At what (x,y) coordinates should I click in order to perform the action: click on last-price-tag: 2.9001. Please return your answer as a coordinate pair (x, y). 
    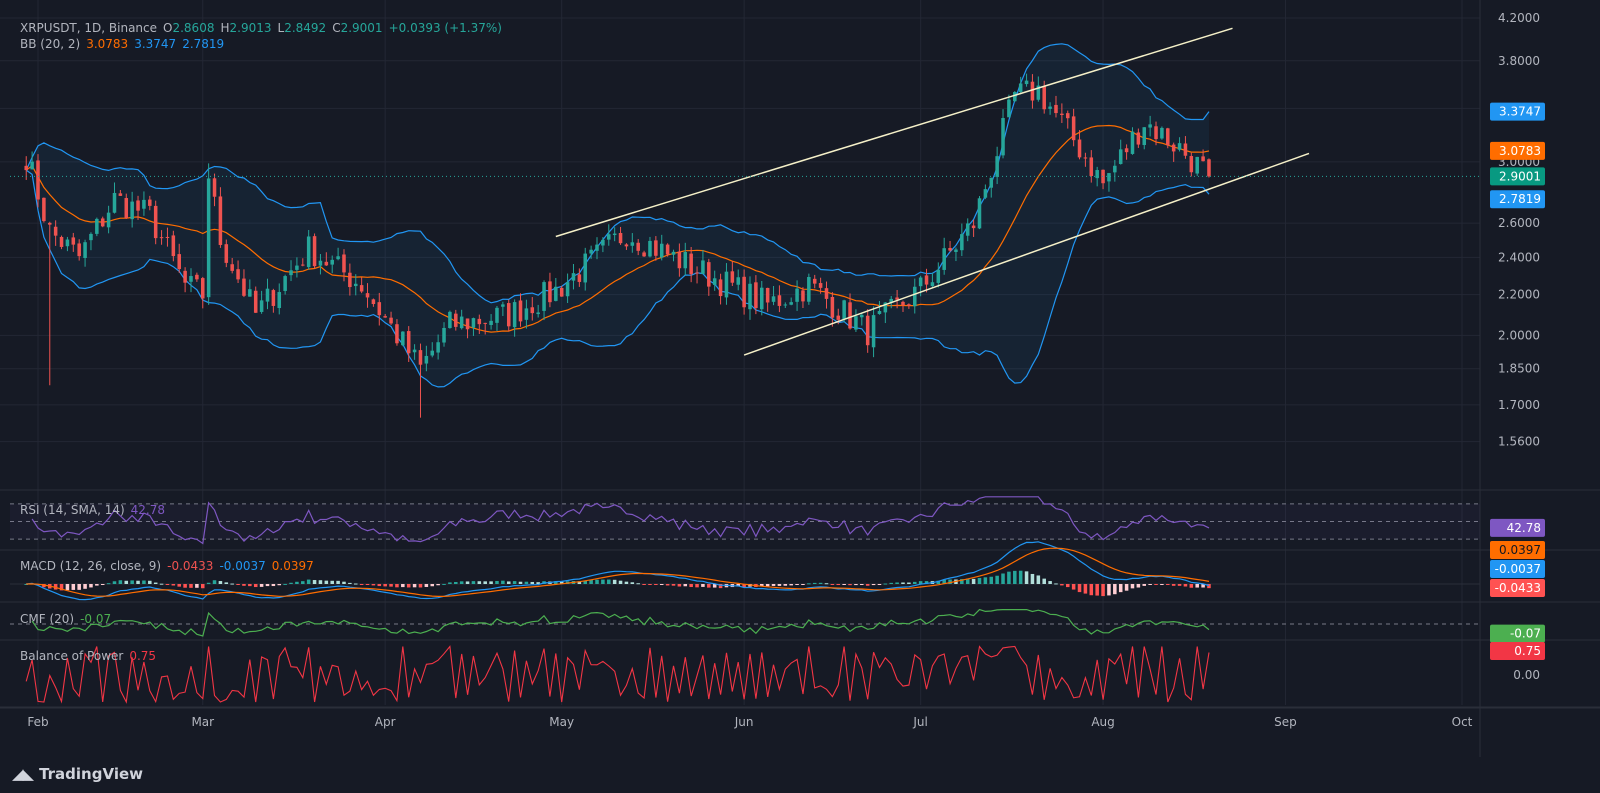
    Looking at the image, I should click on (1517, 176).